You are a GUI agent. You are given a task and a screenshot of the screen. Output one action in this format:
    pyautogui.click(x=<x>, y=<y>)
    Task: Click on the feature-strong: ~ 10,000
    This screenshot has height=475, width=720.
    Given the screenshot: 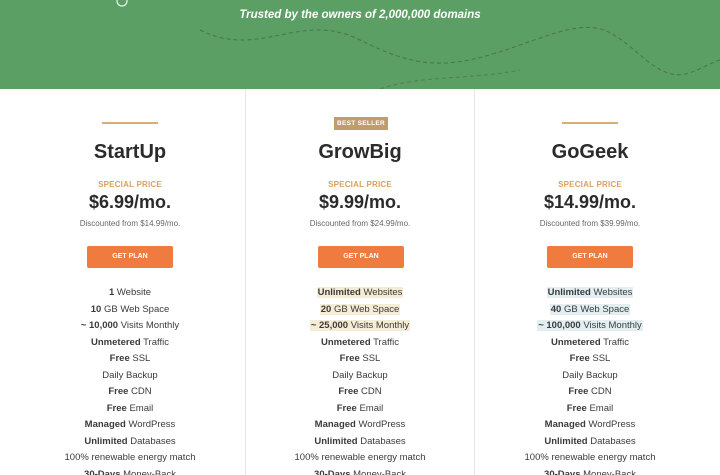 What is the action you would take?
    pyautogui.click(x=99, y=325)
    